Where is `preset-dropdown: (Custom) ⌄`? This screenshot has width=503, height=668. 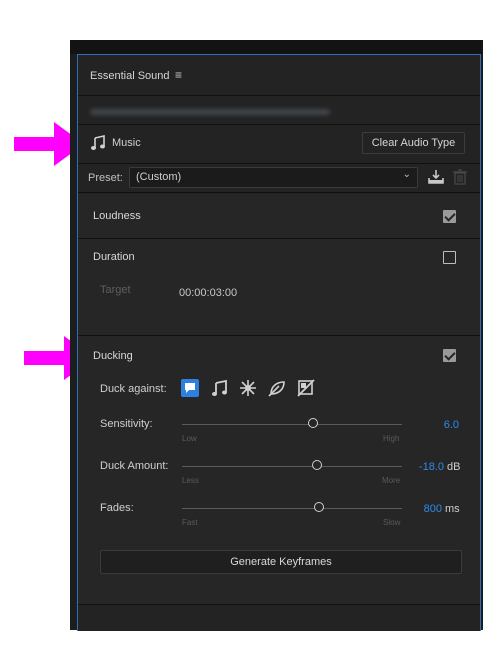 preset-dropdown: (Custom) ⌄ is located at coordinates (273, 177).